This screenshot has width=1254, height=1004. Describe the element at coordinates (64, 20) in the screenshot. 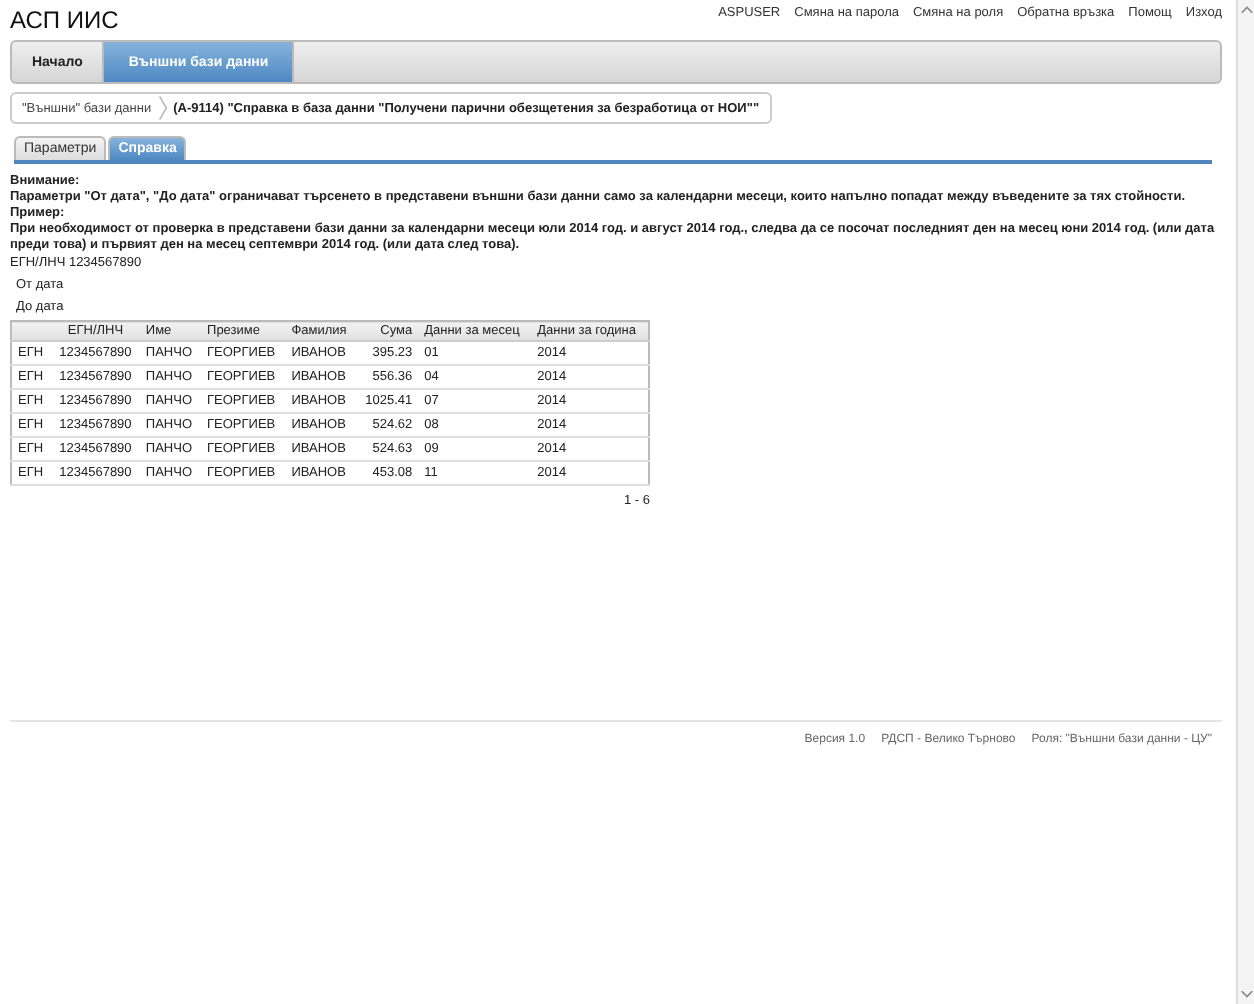

I see `app-title: АСП ИИС` at that location.